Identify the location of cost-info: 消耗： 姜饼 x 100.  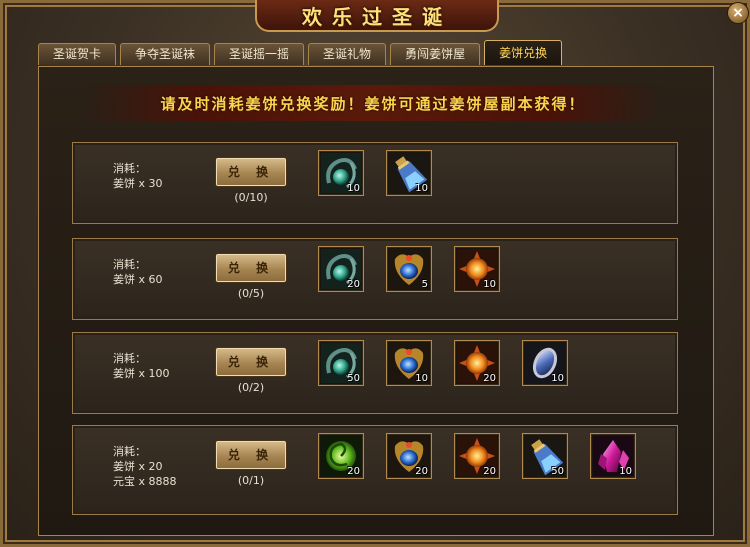
(141, 366).